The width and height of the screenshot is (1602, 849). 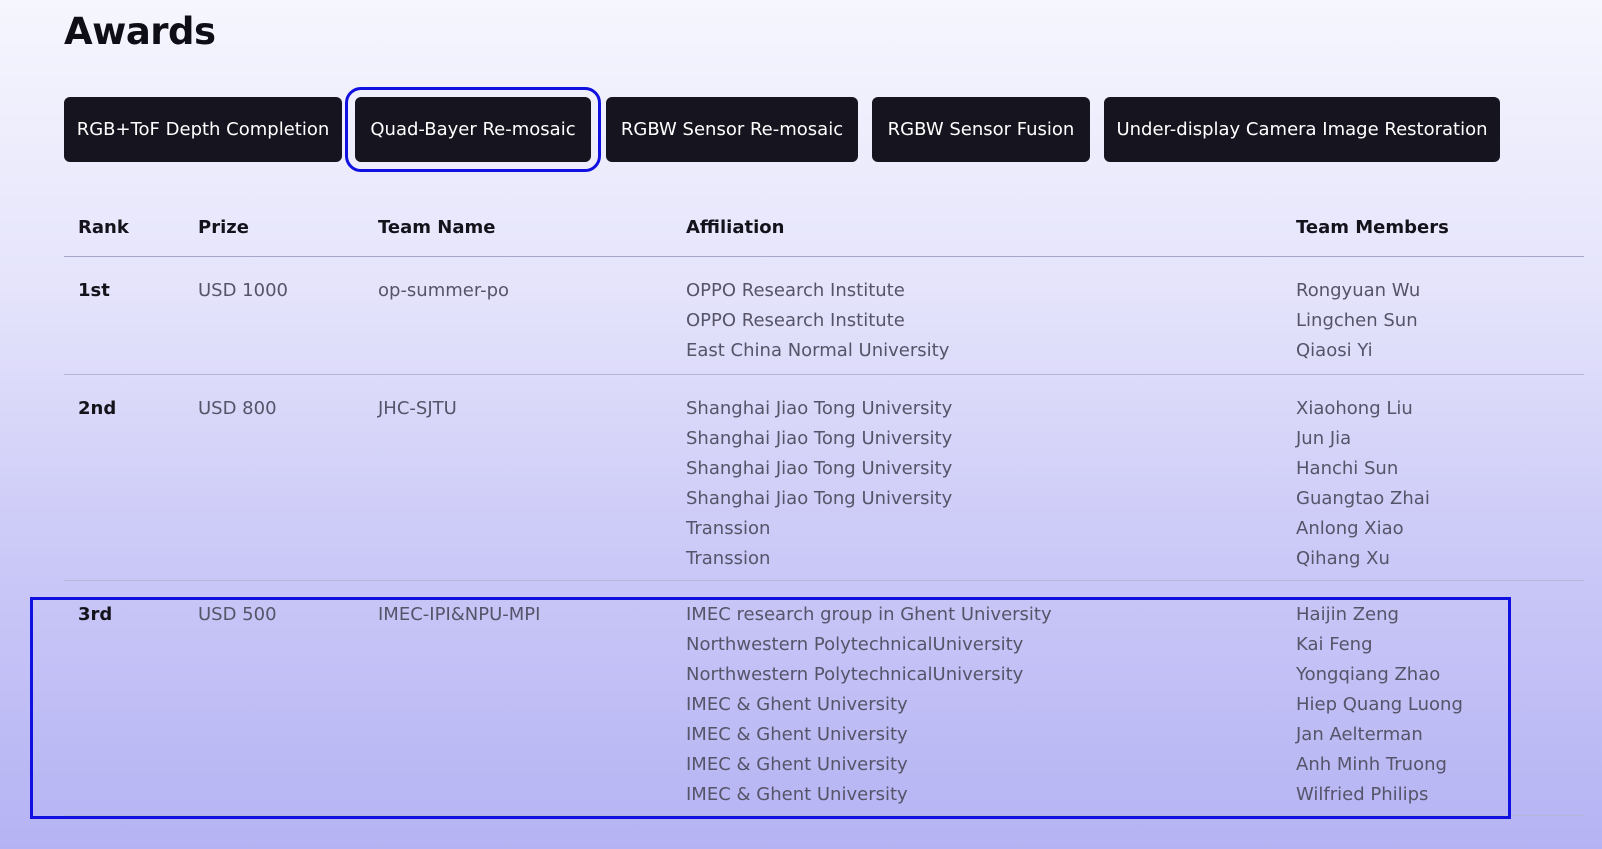 I want to click on header-affiliation: Affiliation, so click(x=735, y=227).